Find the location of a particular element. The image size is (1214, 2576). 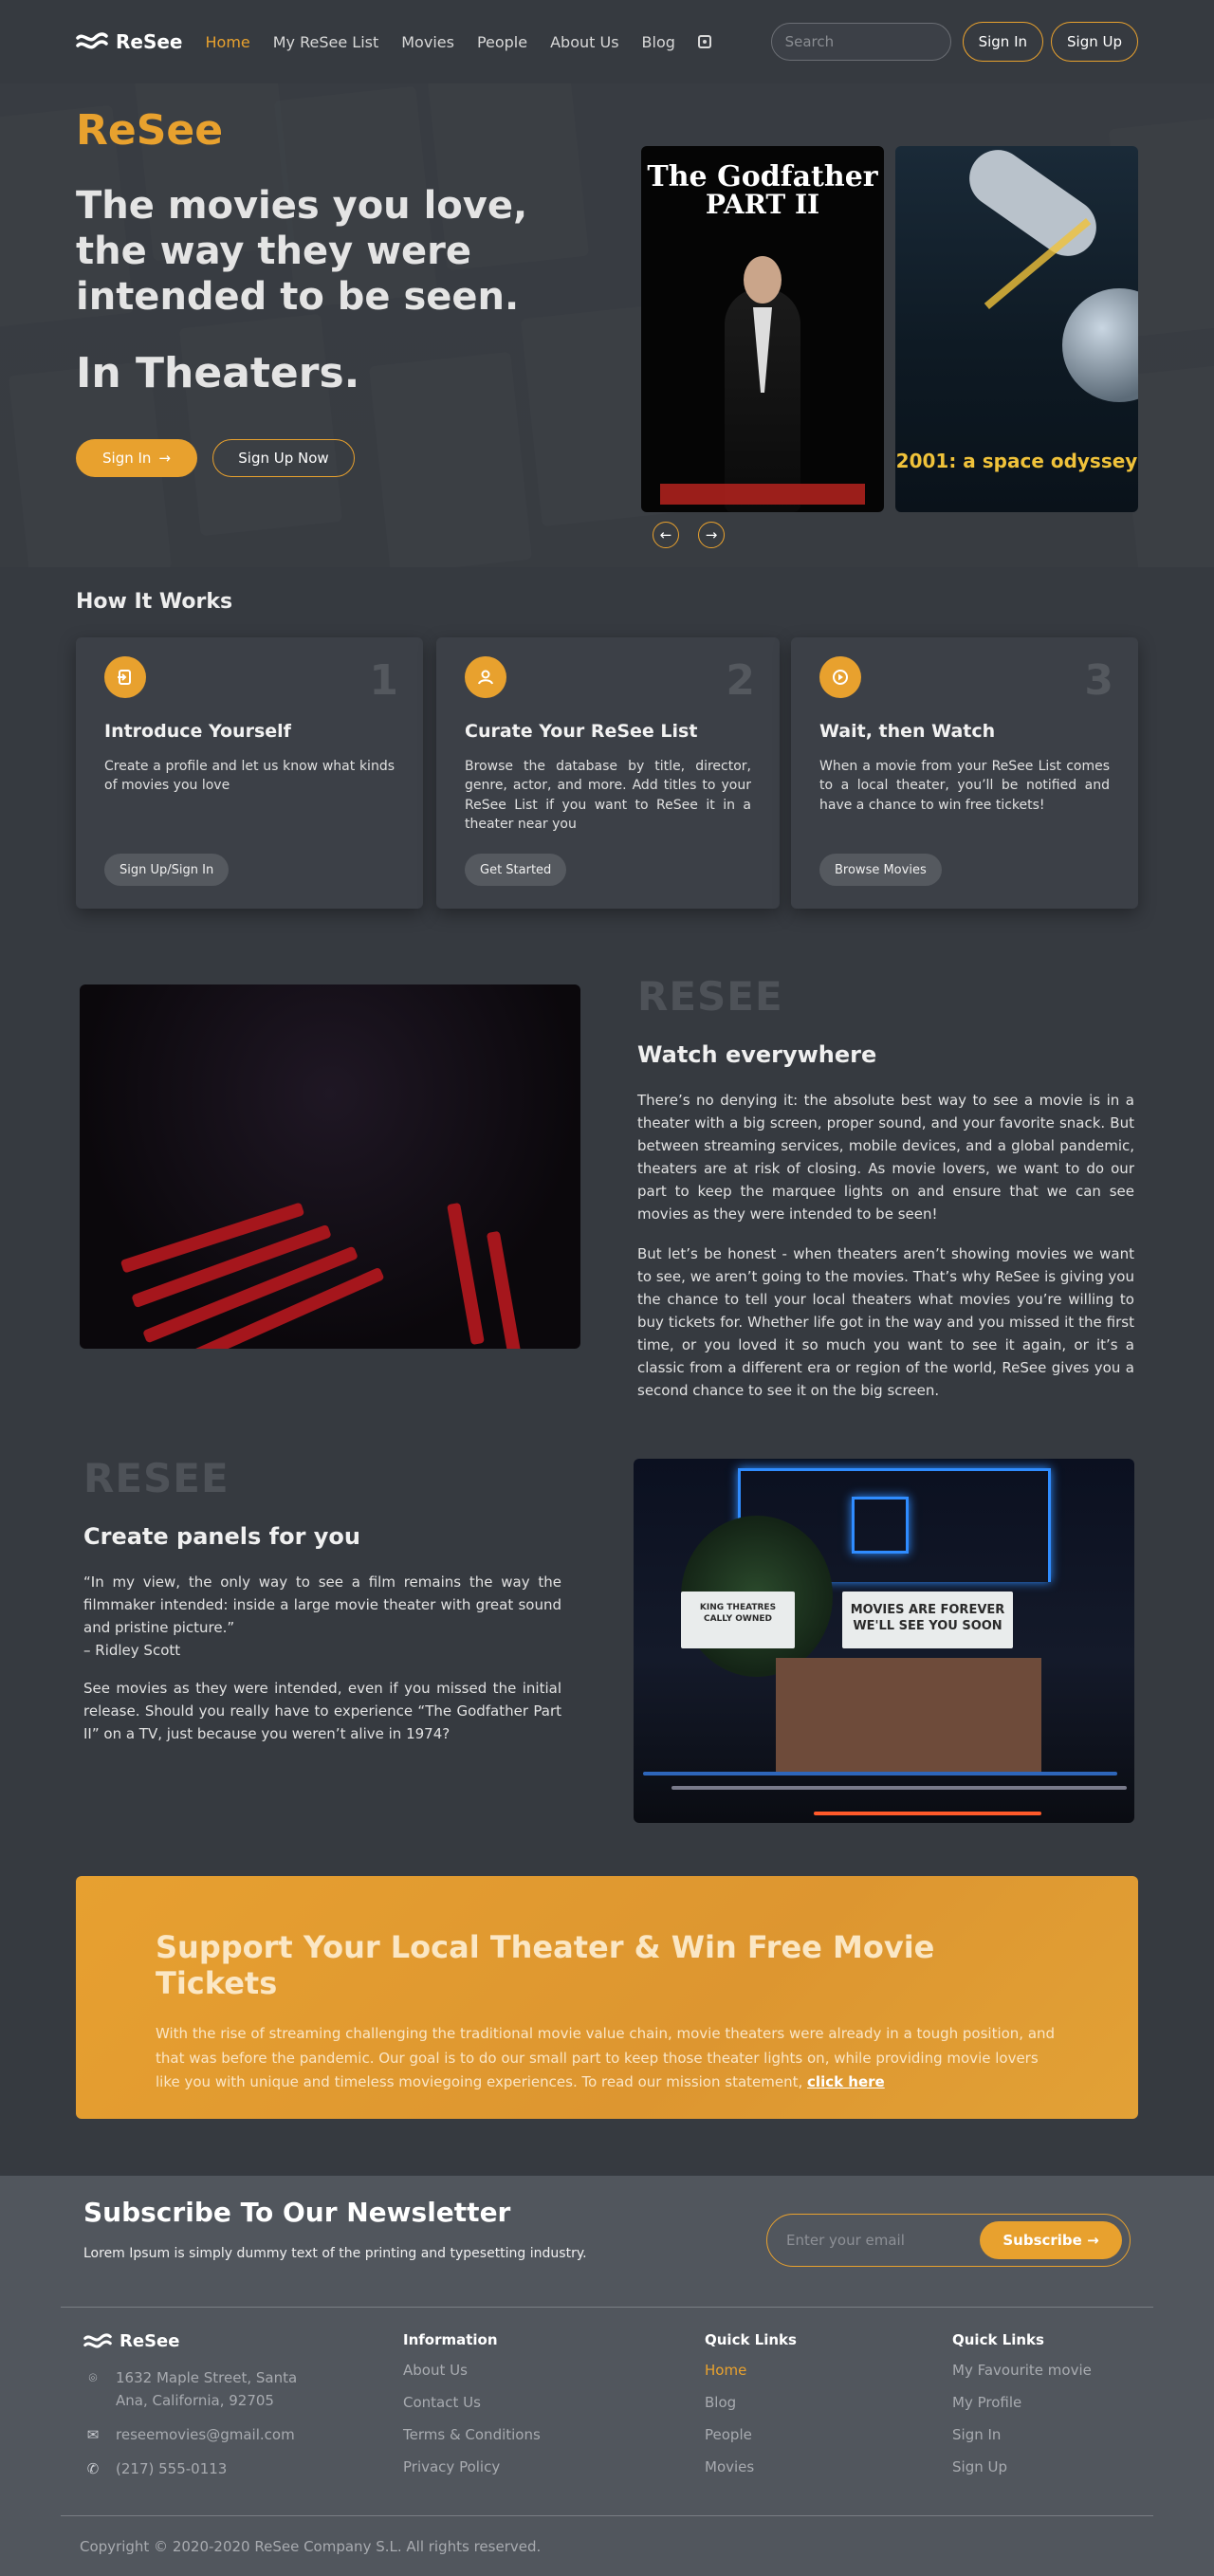

poster-title-sub: PART II is located at coordinates (762, 204).